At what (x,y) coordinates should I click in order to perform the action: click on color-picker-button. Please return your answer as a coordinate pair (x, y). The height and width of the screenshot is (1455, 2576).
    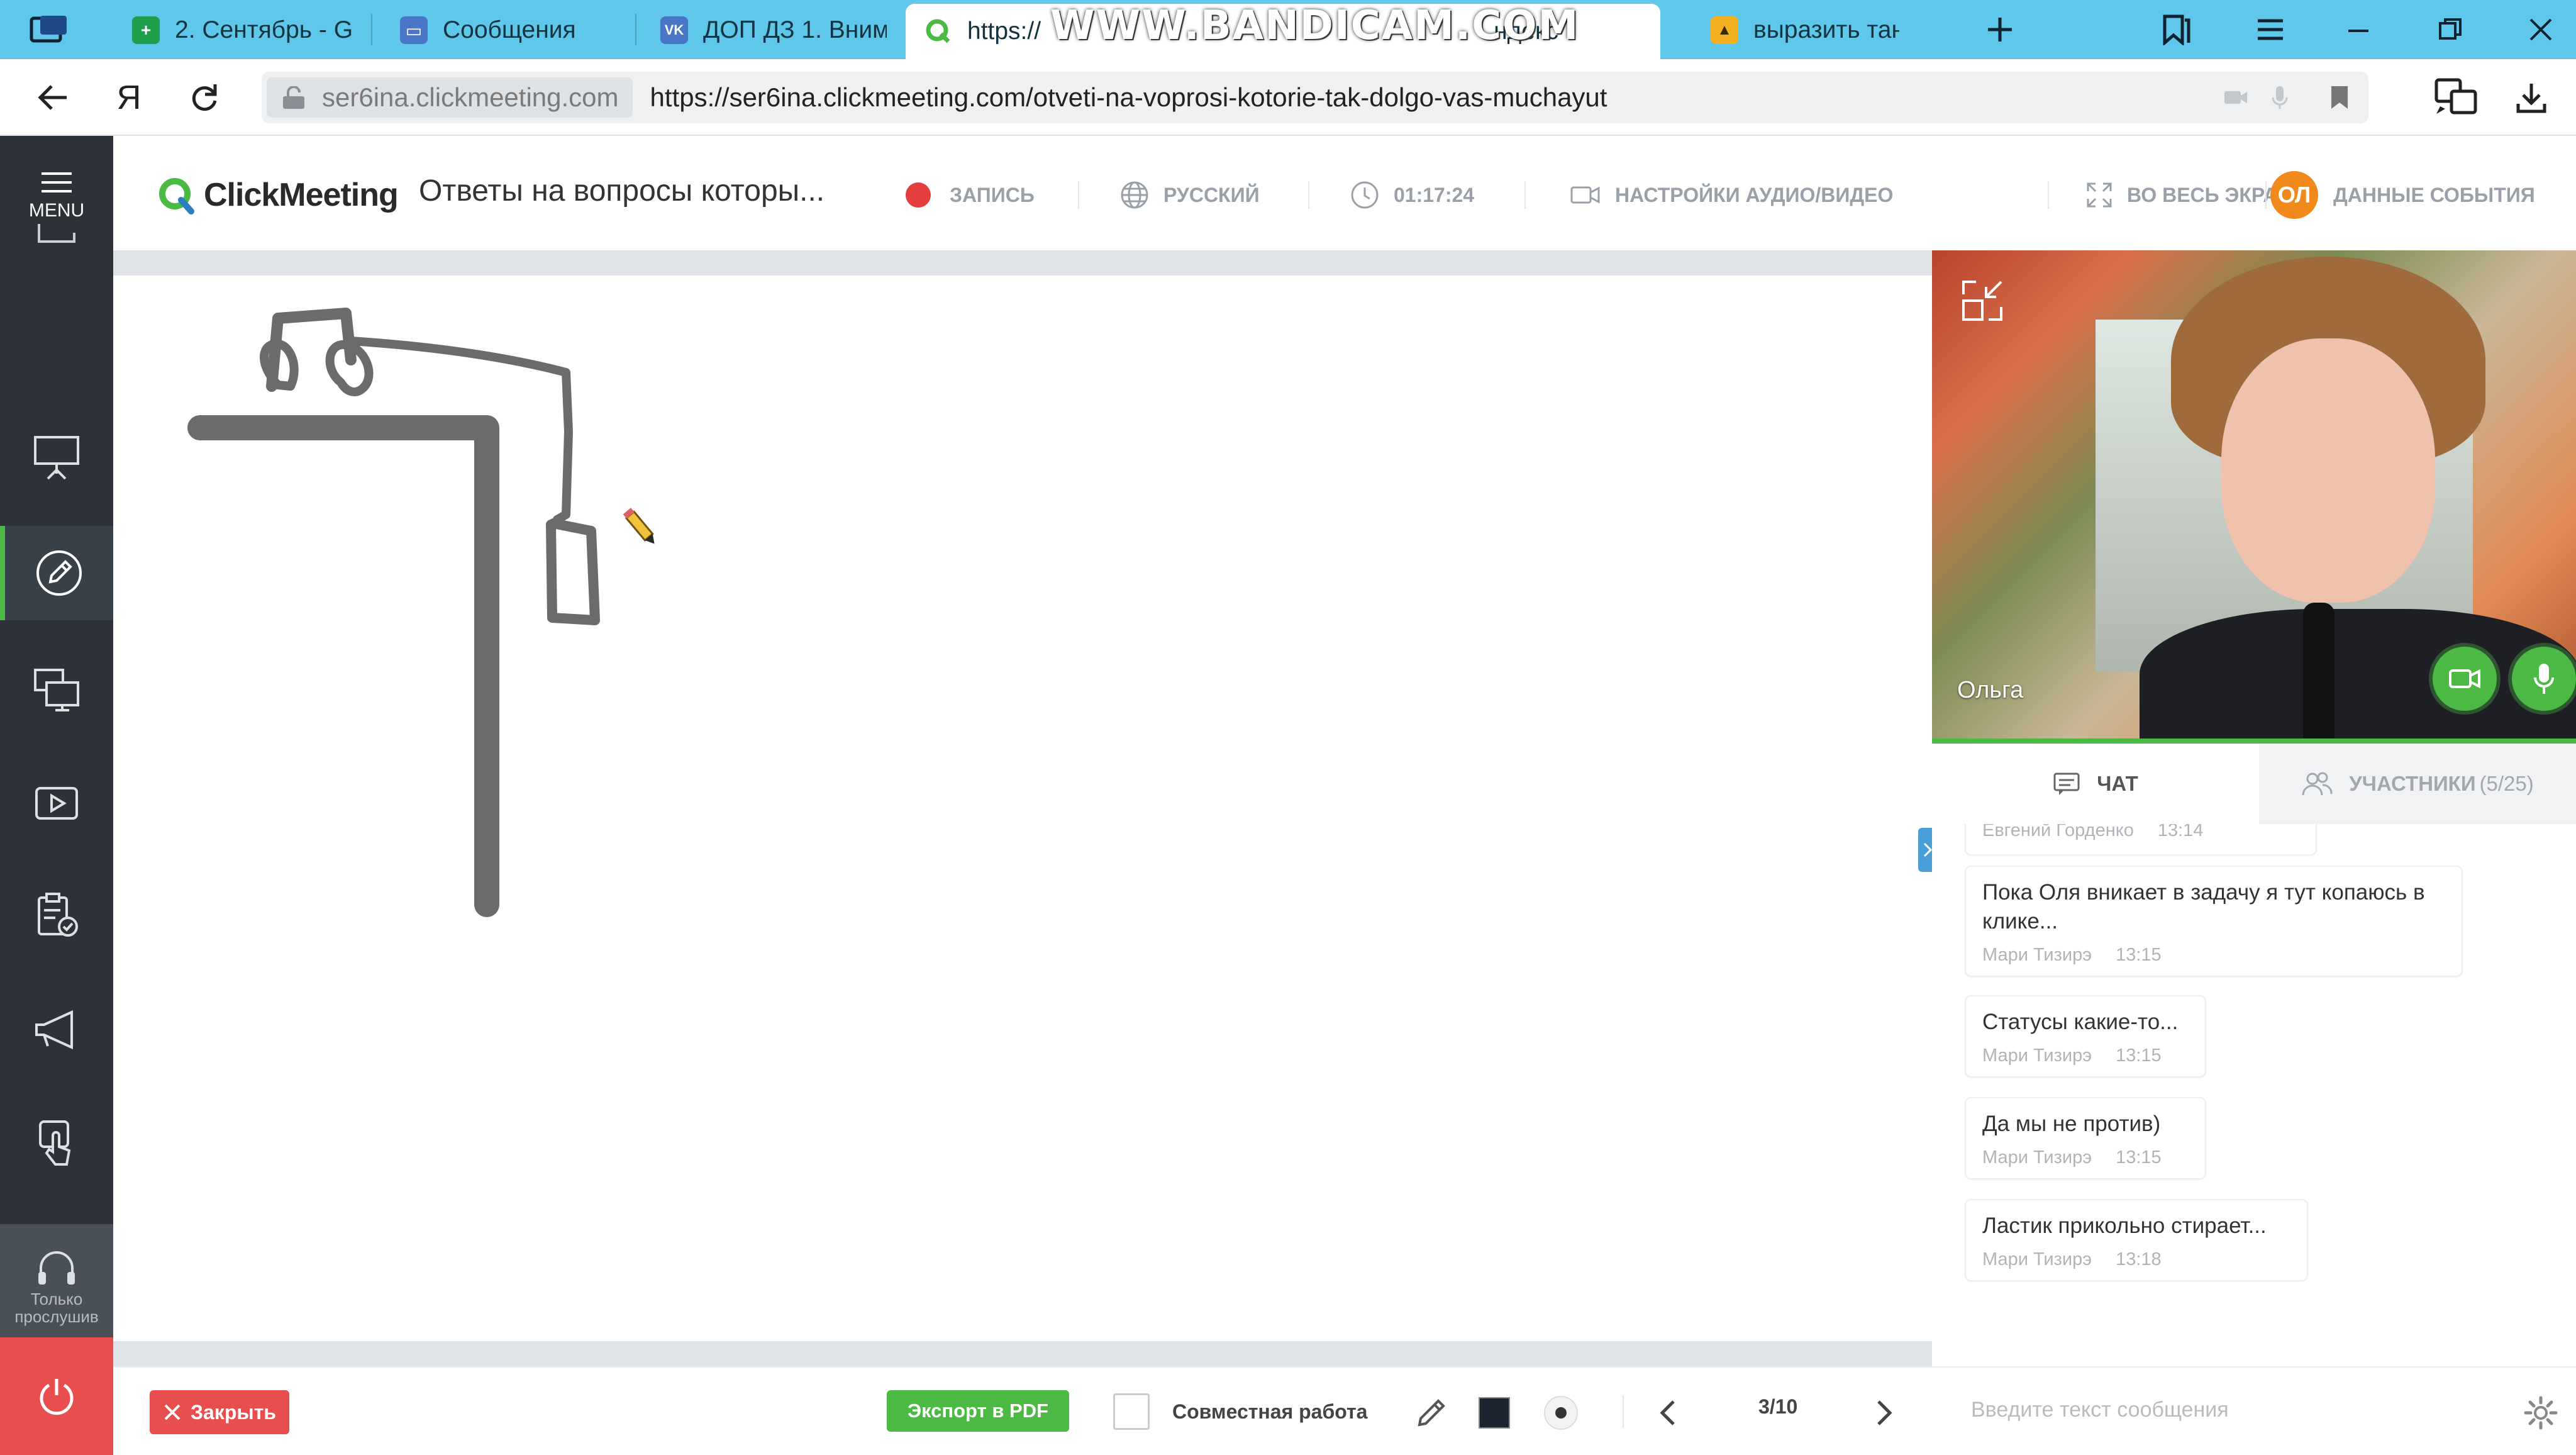
    Looking at the image, I should click on (1494, 1413).